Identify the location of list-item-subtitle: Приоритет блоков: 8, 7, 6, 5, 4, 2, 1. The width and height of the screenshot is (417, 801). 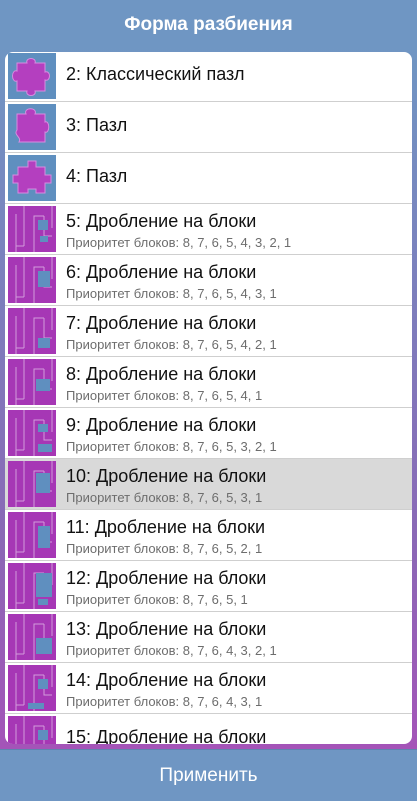
(171, 344).